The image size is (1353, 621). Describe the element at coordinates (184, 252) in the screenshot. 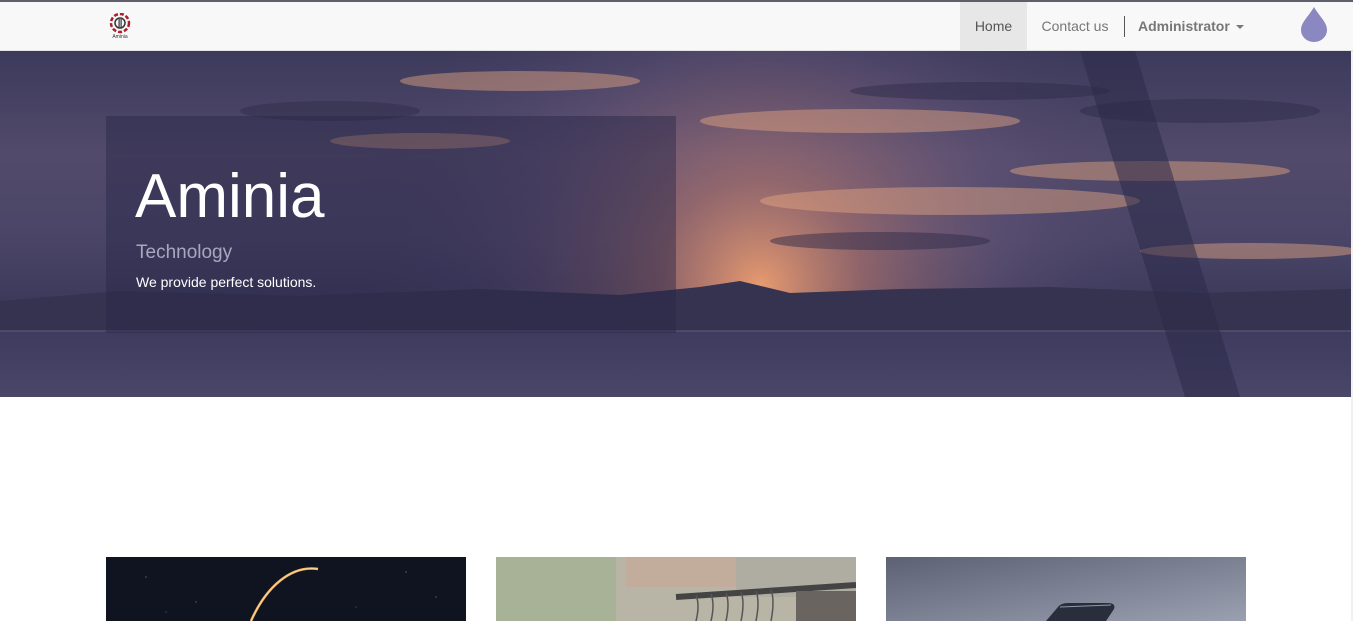

I see `hero-subtitle: Technology` at that location.